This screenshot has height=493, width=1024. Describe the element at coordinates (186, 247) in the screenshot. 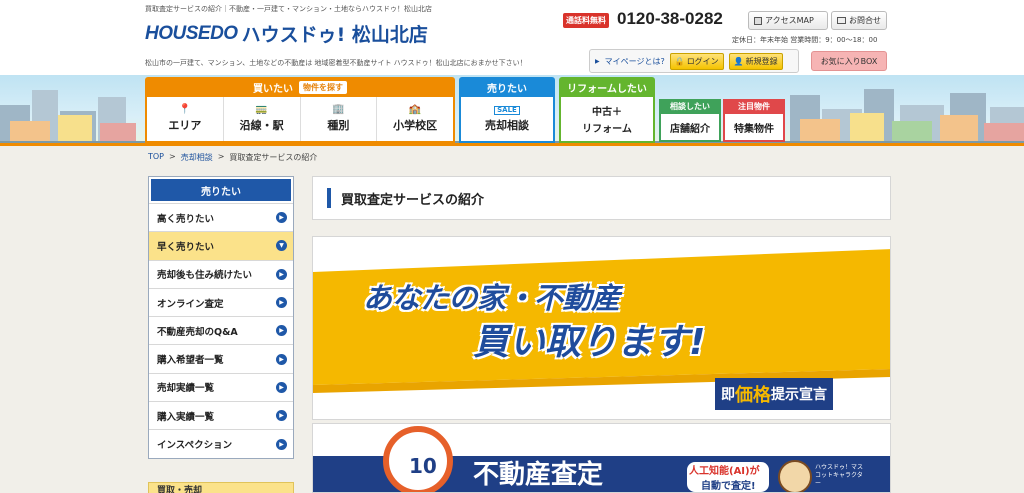

I see `sidebar-item-label: 早く売りたい` at that location.